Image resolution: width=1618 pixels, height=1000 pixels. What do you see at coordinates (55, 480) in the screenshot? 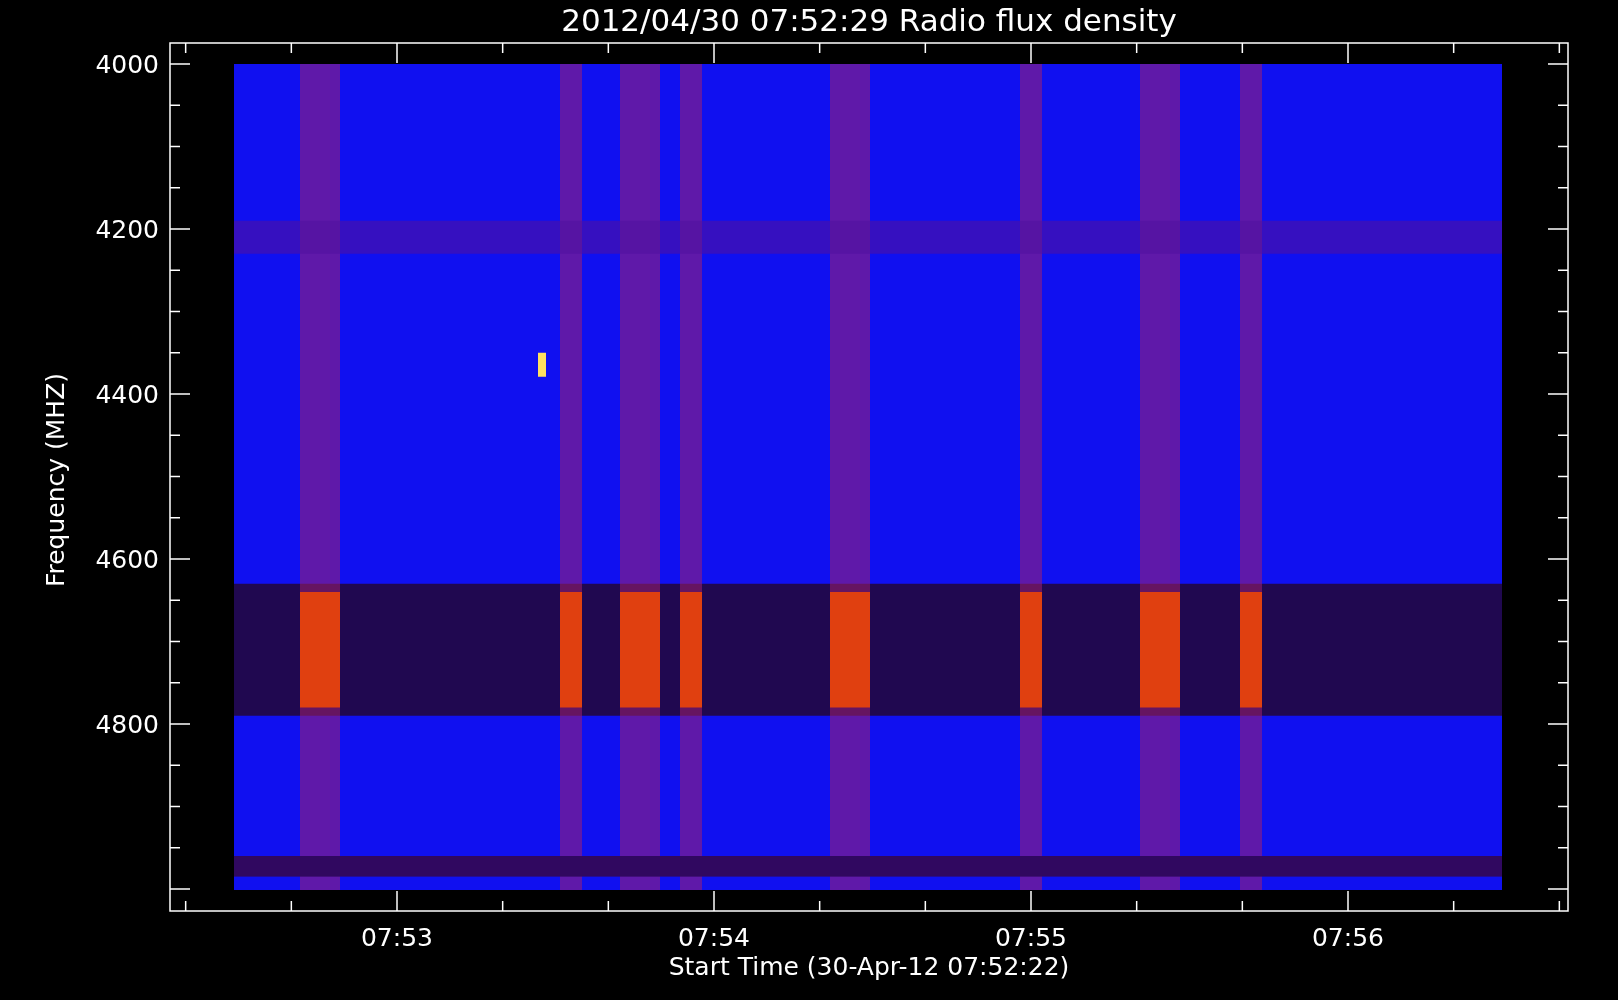
I see `y-axis-title: Frequency (MHZ)` at bounding box center [55, 480].